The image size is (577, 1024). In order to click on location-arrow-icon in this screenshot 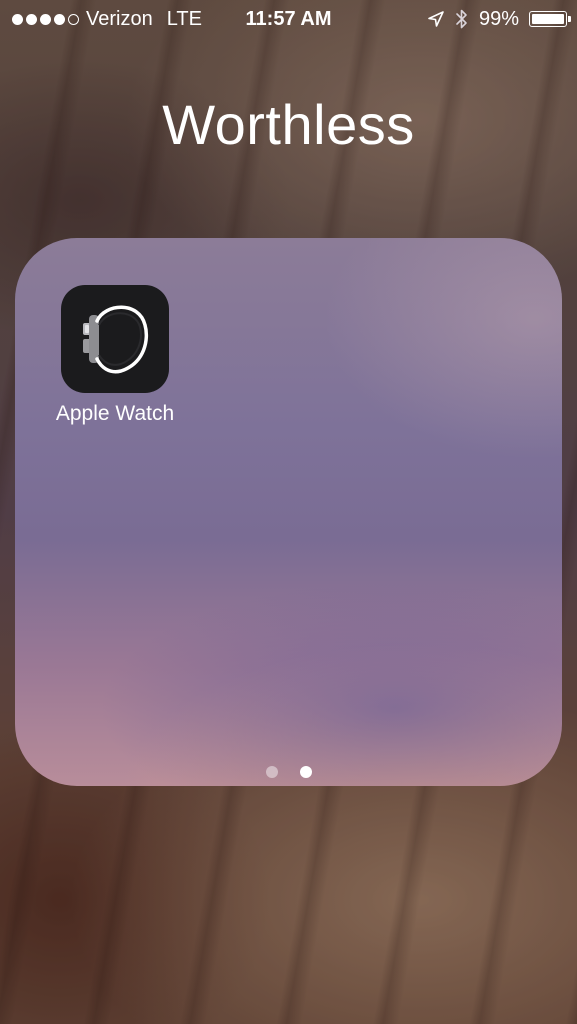, I will do `click(436, 19)`.